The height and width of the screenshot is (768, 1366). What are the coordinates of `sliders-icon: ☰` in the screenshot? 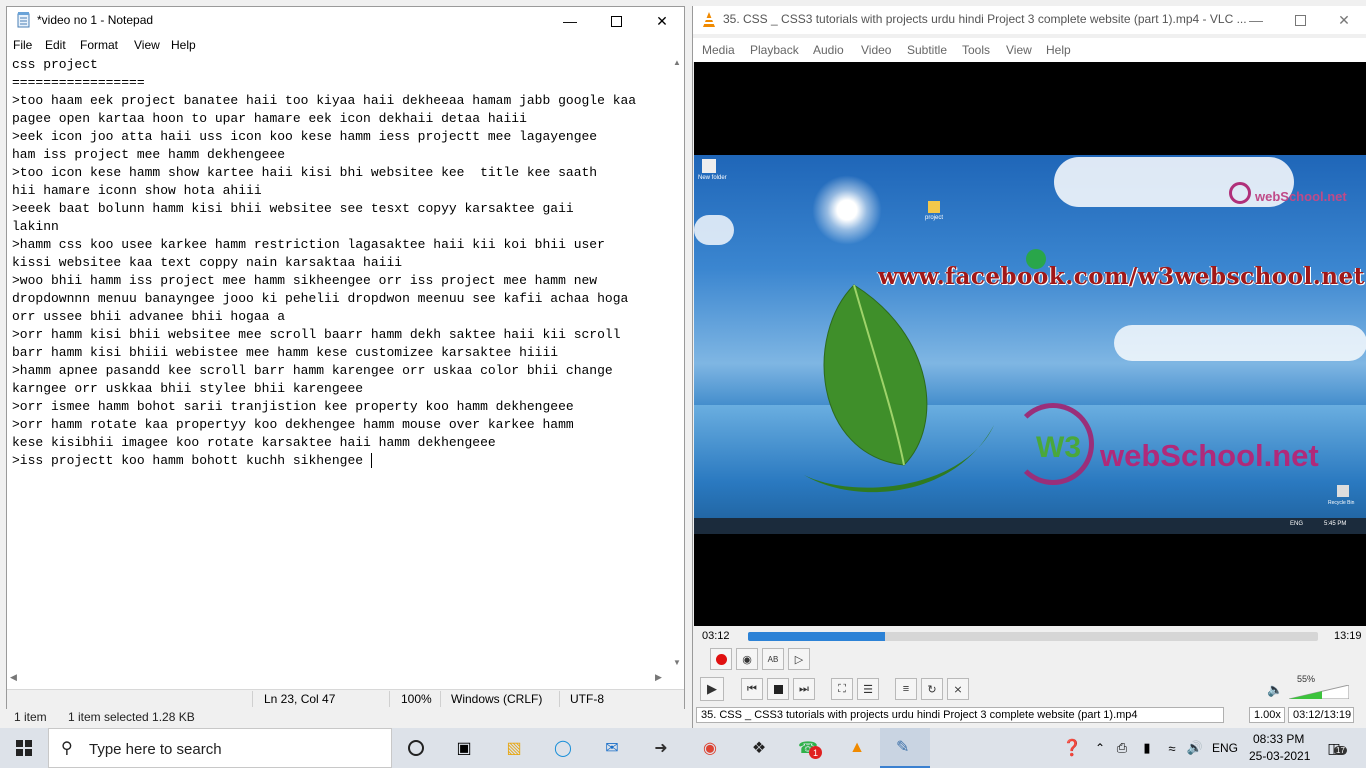 It's located at (868, 689).